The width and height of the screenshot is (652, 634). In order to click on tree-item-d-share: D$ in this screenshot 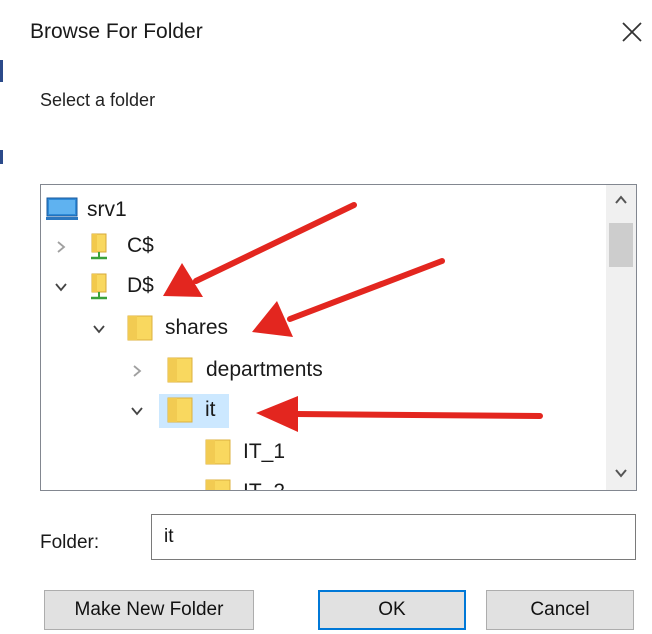, I will do `click(321, 286)`.